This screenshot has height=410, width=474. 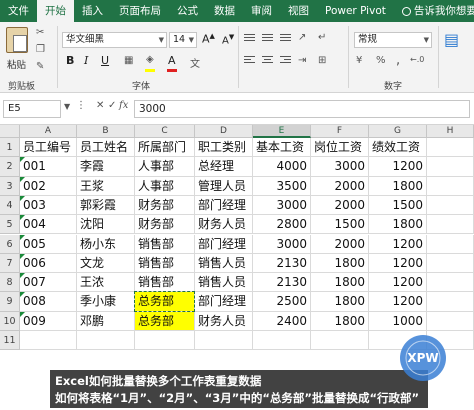 I want to click on data-cell: 总务部, so click(x=165, y=321).